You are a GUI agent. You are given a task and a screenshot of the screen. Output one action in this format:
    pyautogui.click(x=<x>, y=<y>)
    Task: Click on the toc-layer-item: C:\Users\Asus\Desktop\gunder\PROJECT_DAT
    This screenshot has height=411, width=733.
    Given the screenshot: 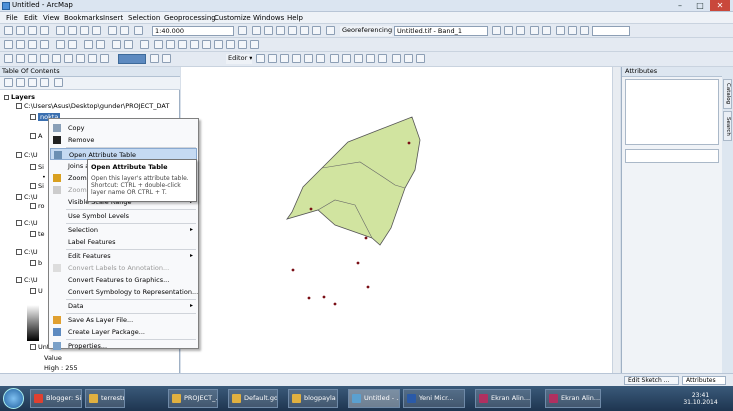 What is the action you would take?
    pyautogui.click(x=92, y=106)
    